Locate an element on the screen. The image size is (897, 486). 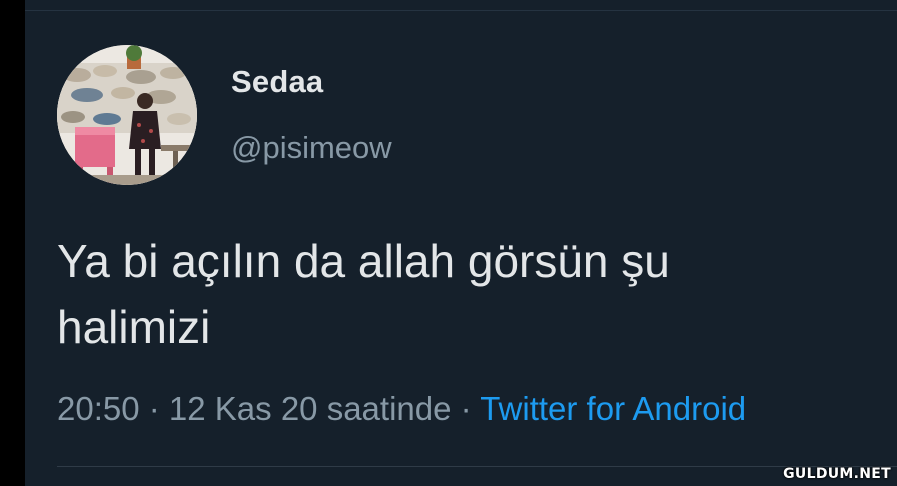
avatar is located at coordinates (127, 115).